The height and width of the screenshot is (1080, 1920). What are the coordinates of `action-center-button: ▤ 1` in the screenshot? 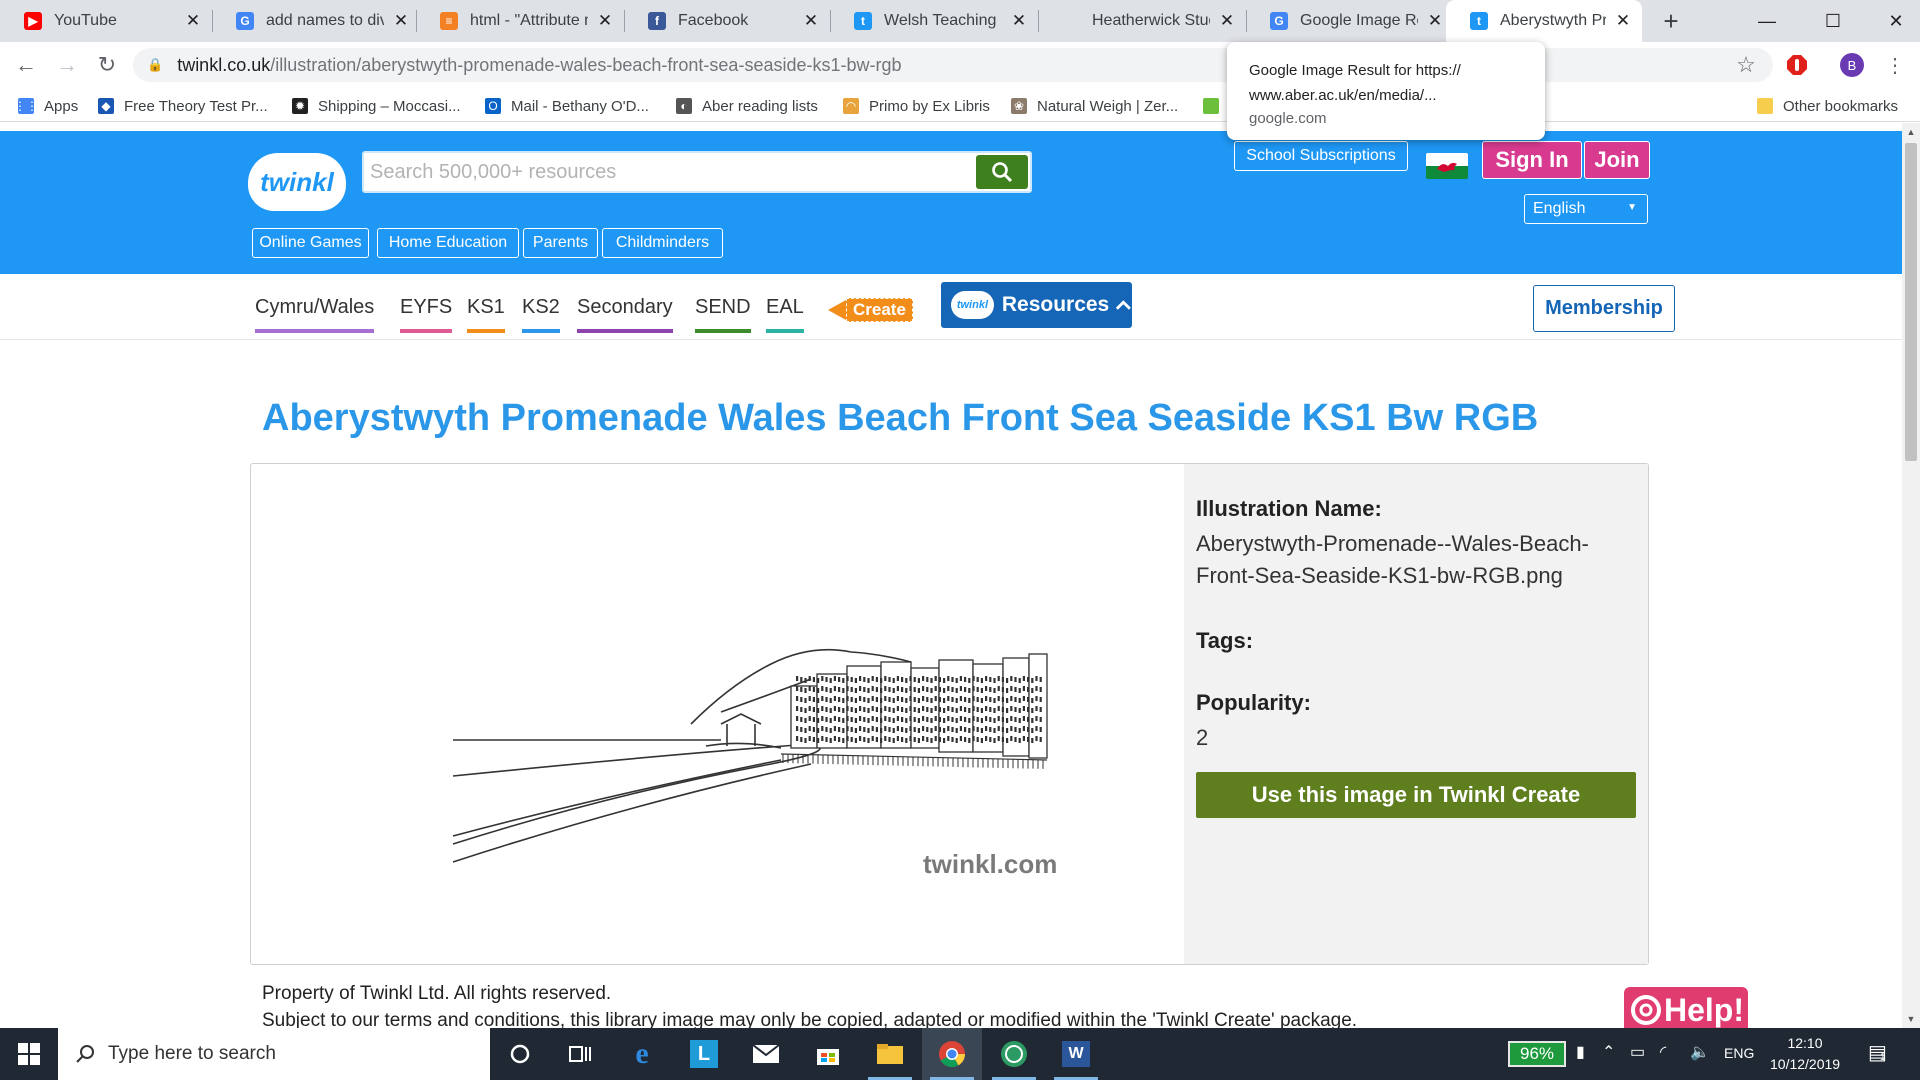 It's located at (1877, 1052).